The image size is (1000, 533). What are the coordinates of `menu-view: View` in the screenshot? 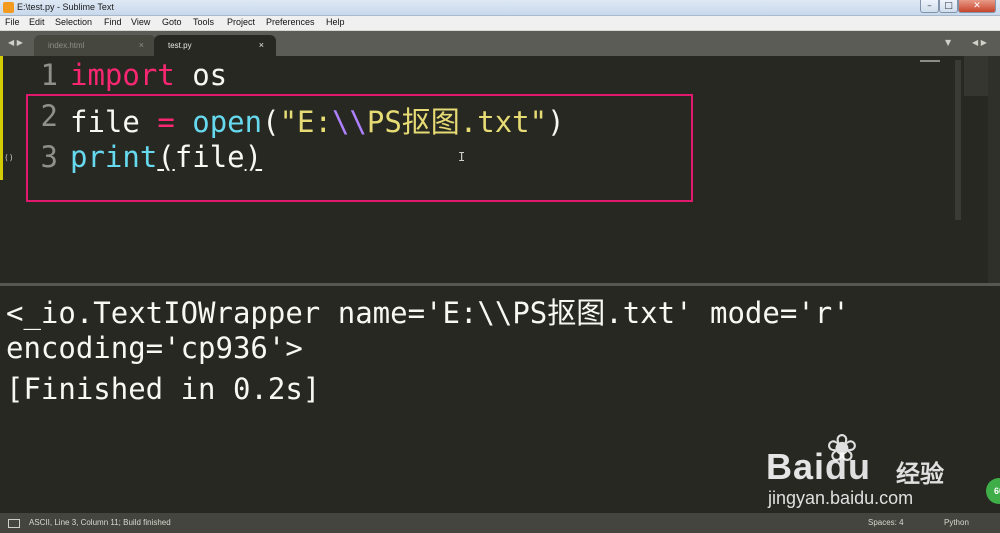 It's located at (140, 22).